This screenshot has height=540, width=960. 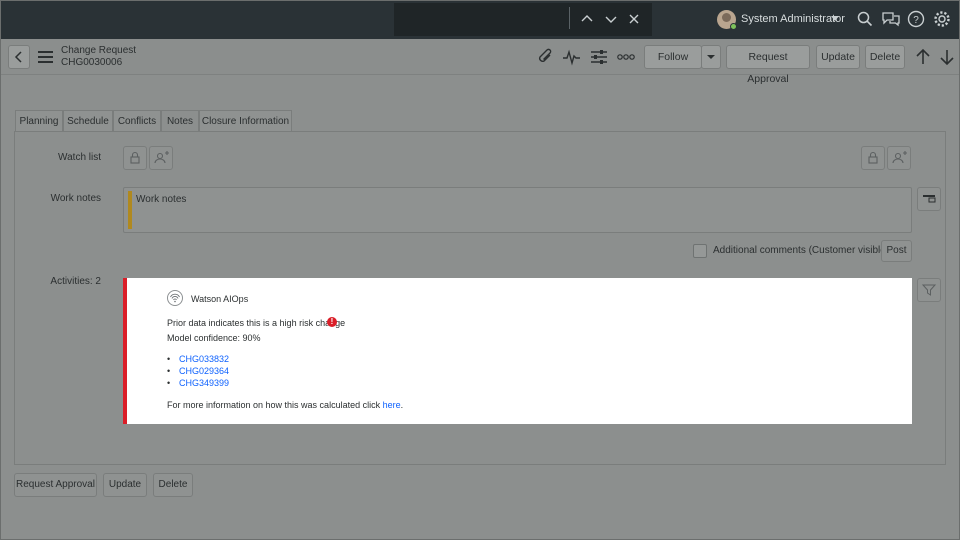 What do you see at coordinates (125, 485) in the screenshot?
I see `footer-update-button: Update` at bounding box center [125, 485].